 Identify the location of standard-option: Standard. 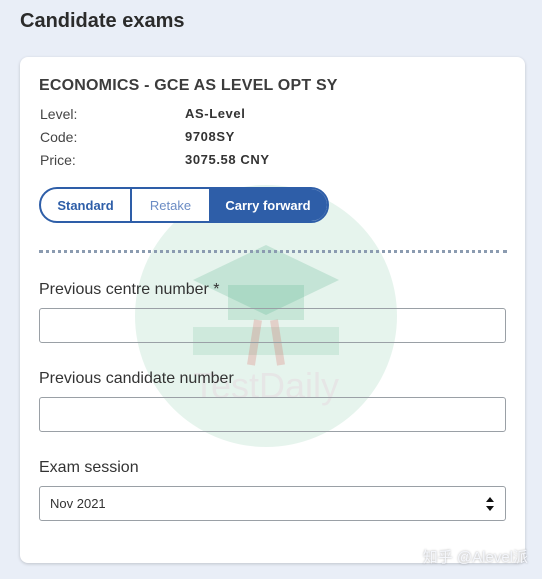
(86, 205).